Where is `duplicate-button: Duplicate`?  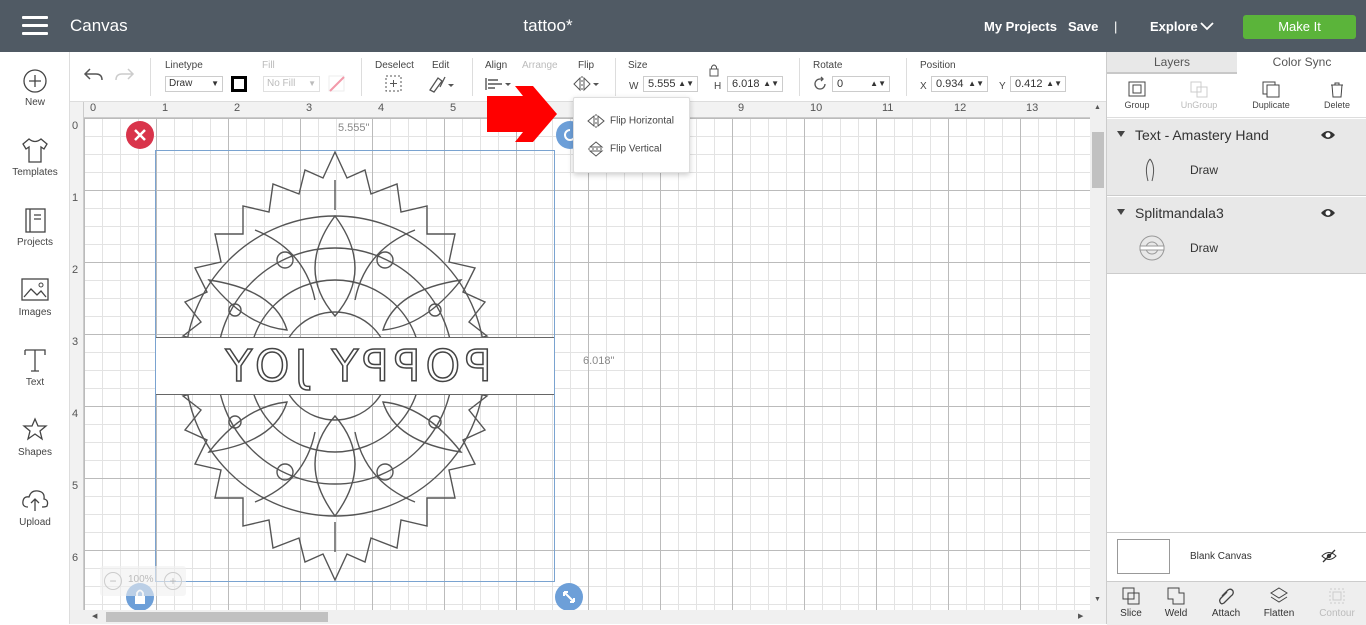 duplicate-button: Duplicate is located at coordinates (1271, 95).